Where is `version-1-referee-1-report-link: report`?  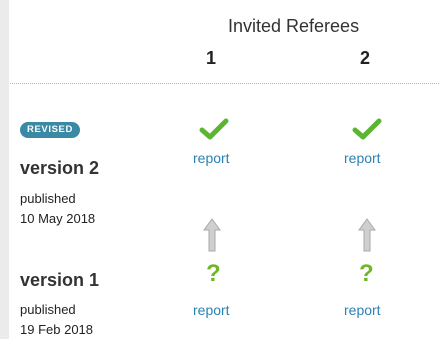
version-1-referee-1-report-link: report is located at coordinates (211, 310).